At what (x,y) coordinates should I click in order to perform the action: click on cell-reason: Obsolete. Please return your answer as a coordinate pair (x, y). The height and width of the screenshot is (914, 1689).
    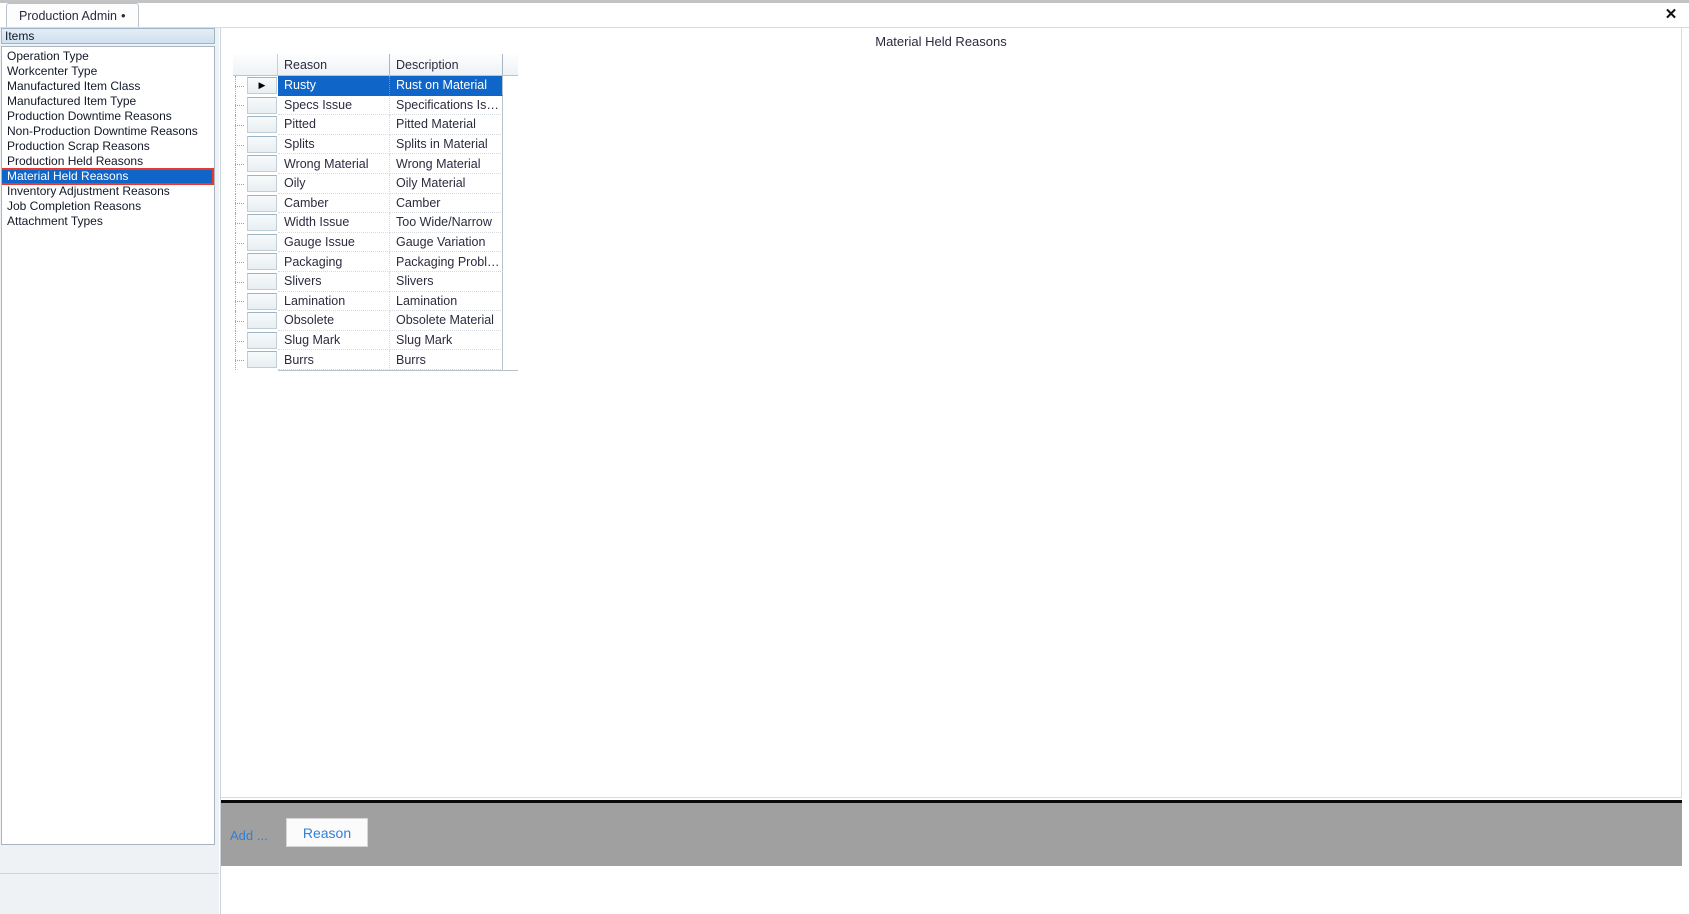
    Looking at the image, I should click on (334, 321).